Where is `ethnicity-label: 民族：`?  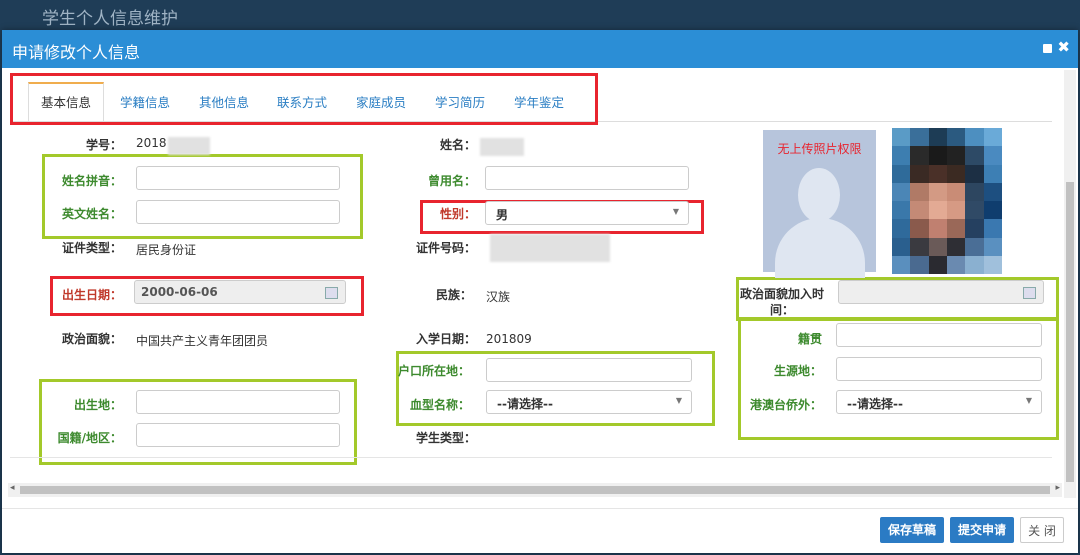
ethnicity-label: 民族： is located at coordinates (453, 295).